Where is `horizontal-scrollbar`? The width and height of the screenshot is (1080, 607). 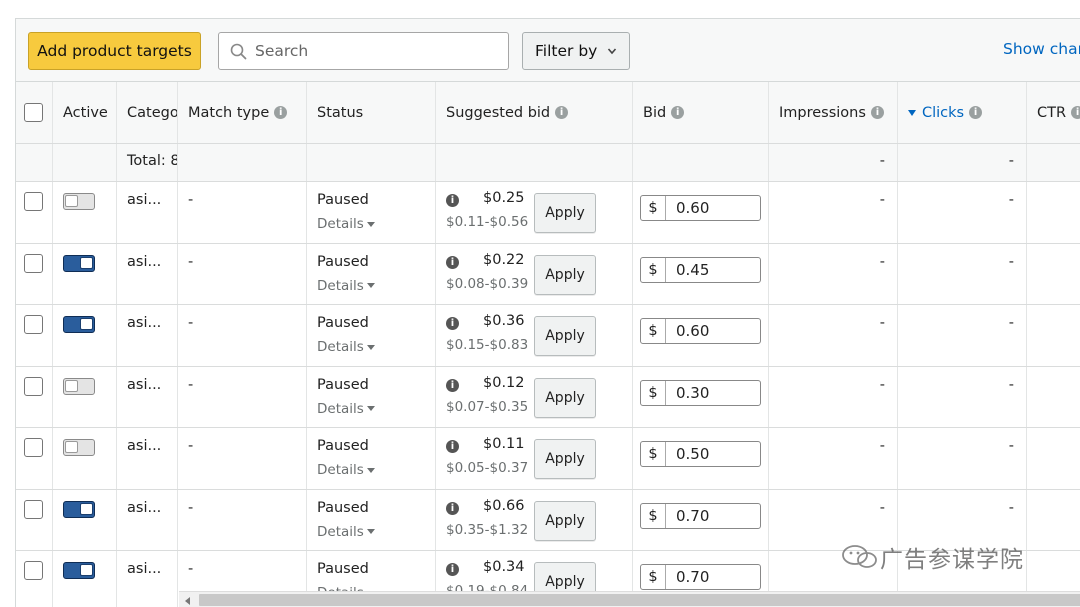 horizontal-scrollbar is located at coordinates (629, 599).